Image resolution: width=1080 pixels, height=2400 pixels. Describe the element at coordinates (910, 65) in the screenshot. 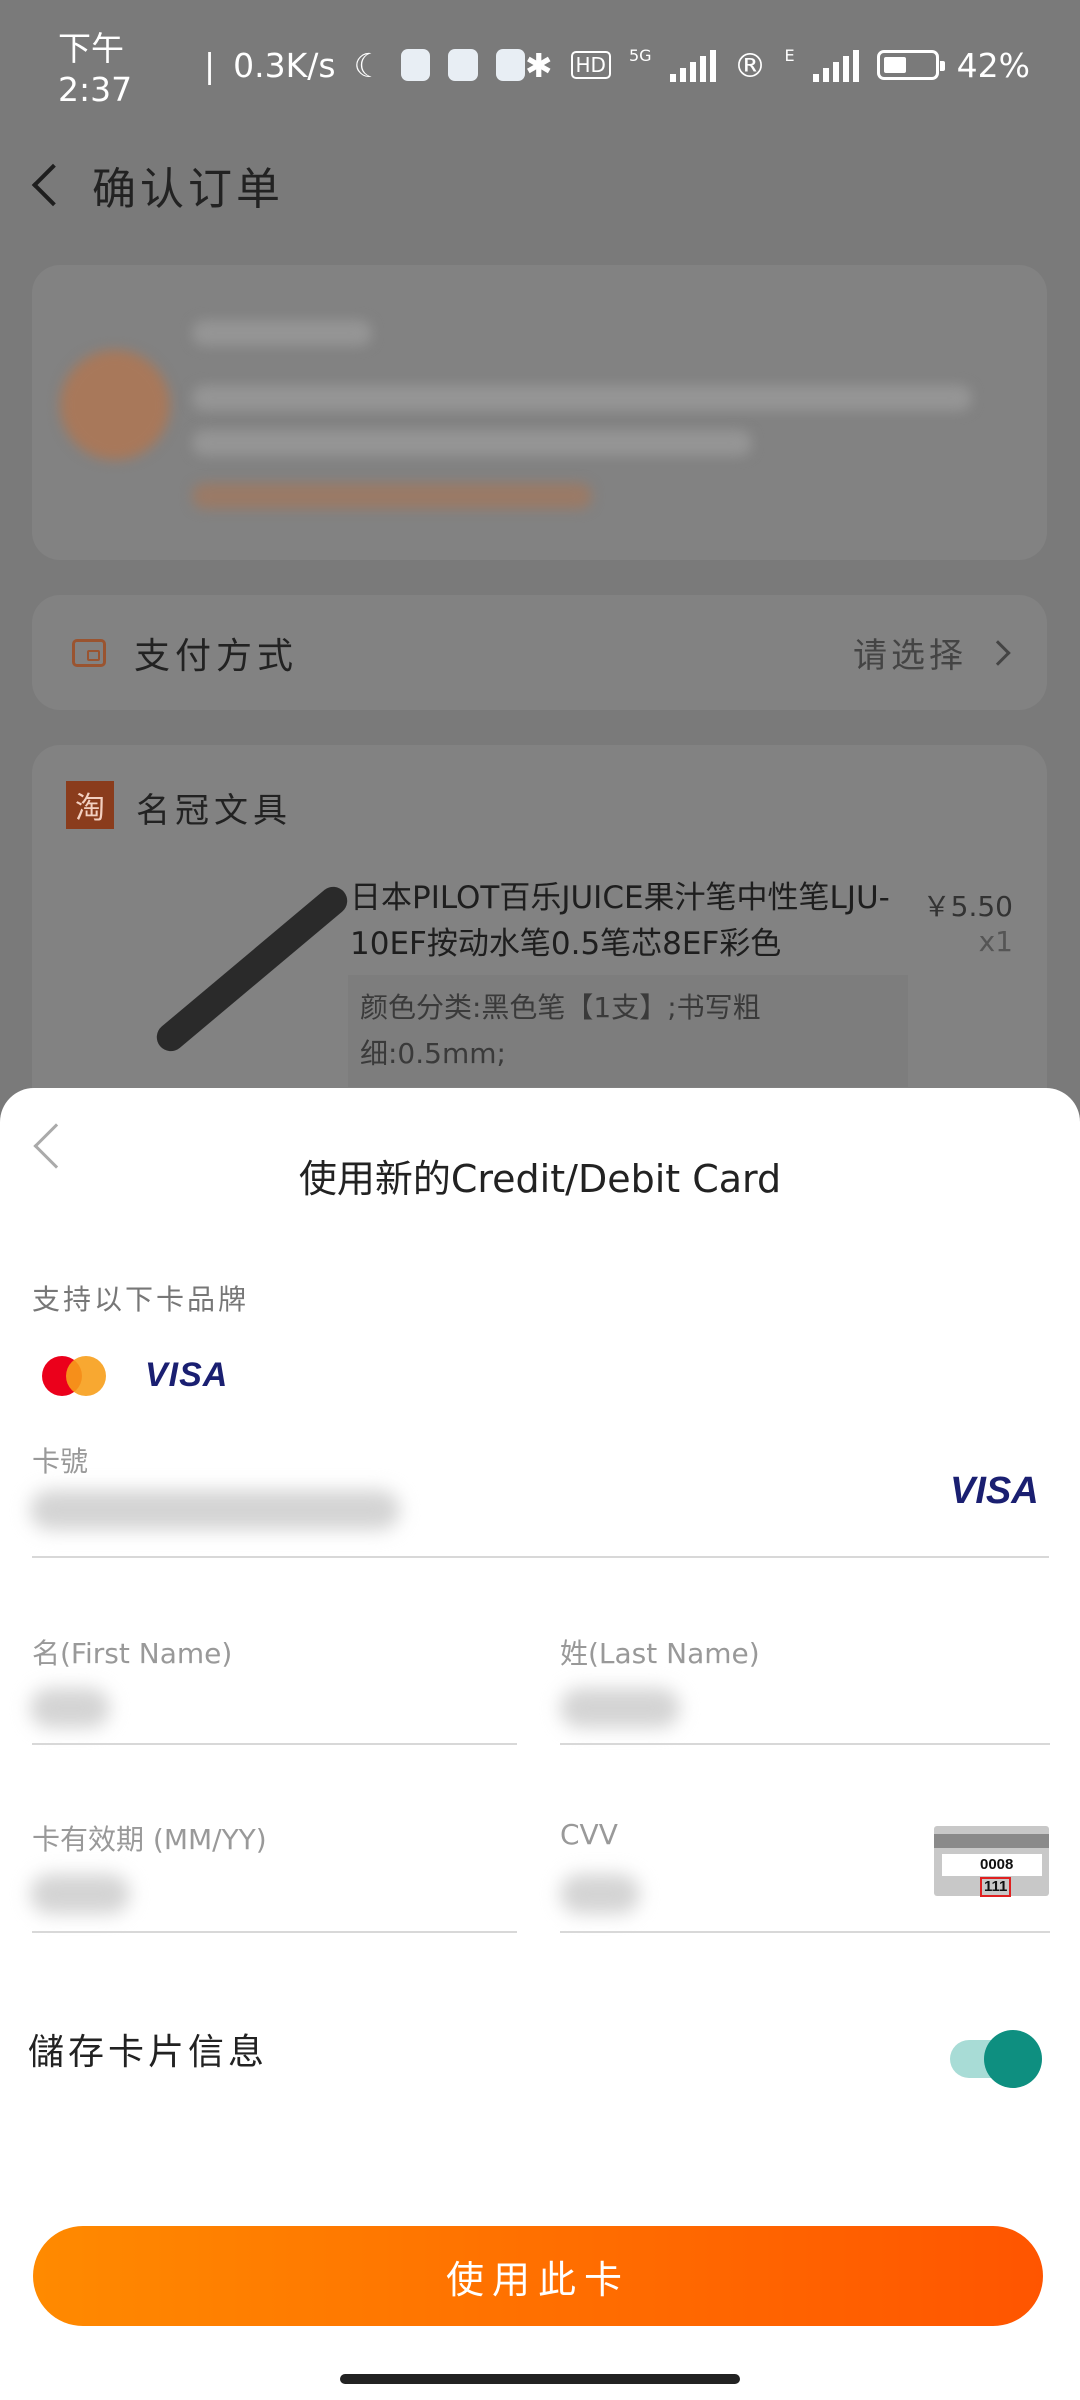

I see `battery-icon` at that location.